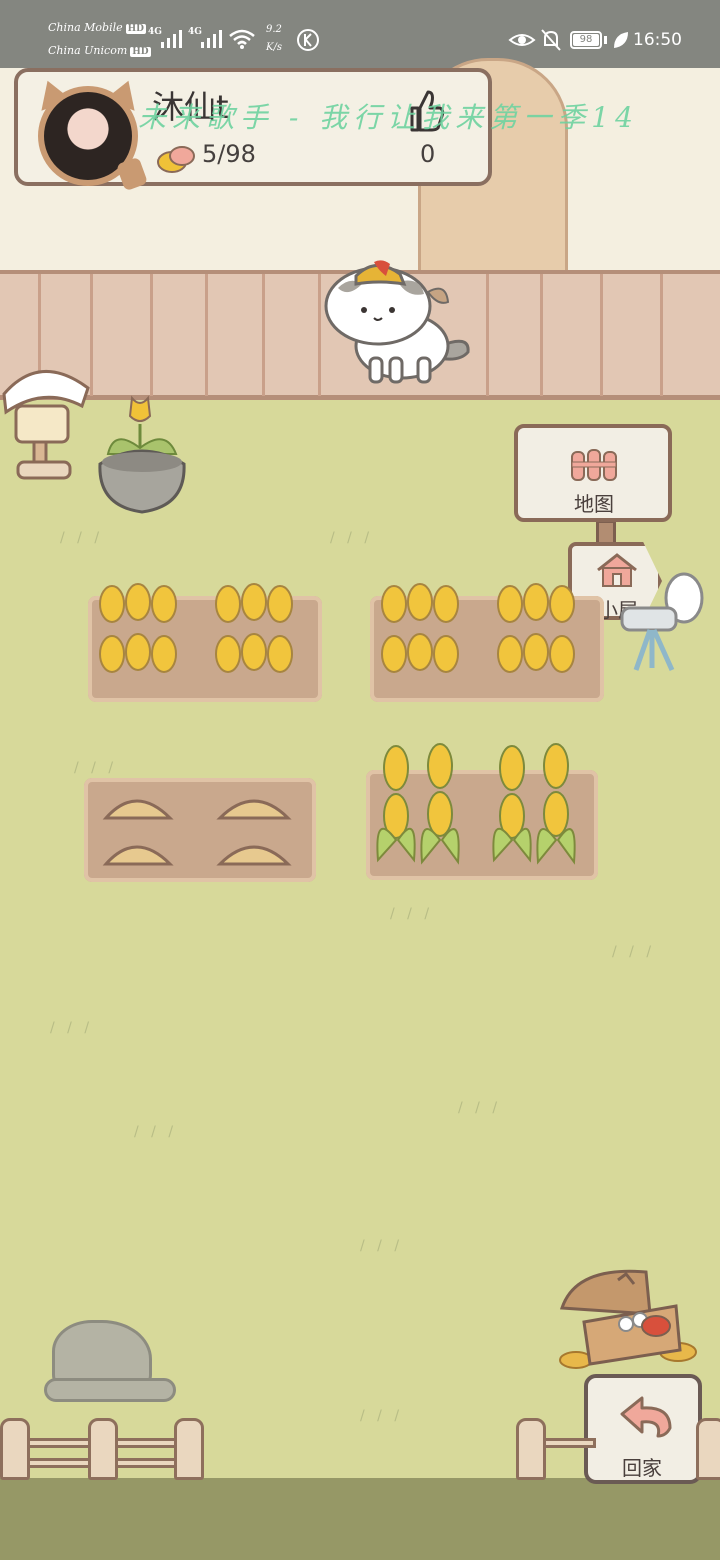  Describe the element at coordinates (242, 39) in the screenshot. I see `wifi-icon` at that location.